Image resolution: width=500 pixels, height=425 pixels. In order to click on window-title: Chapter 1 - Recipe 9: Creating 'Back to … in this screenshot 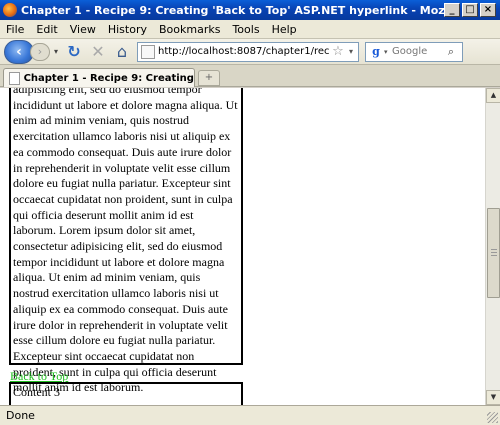, I will do `click(232, 10)`.